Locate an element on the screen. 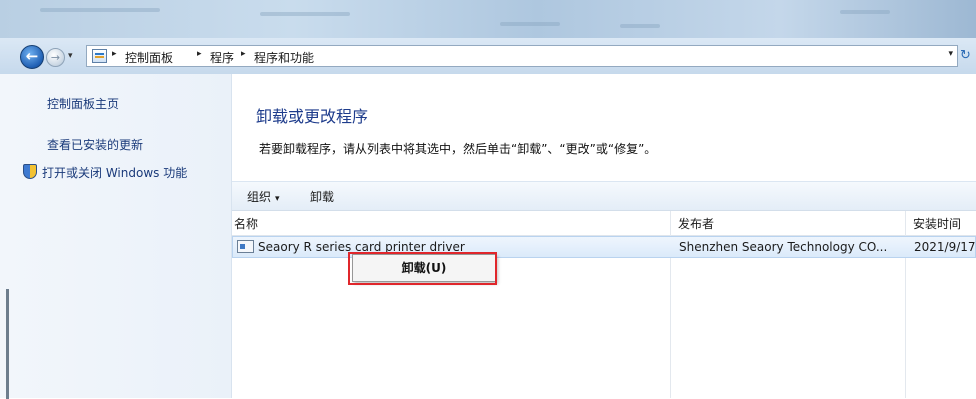 The width and height of the screenshot is (976, 399). back-arrow-icon: ← is located at coordinates (32, 56).